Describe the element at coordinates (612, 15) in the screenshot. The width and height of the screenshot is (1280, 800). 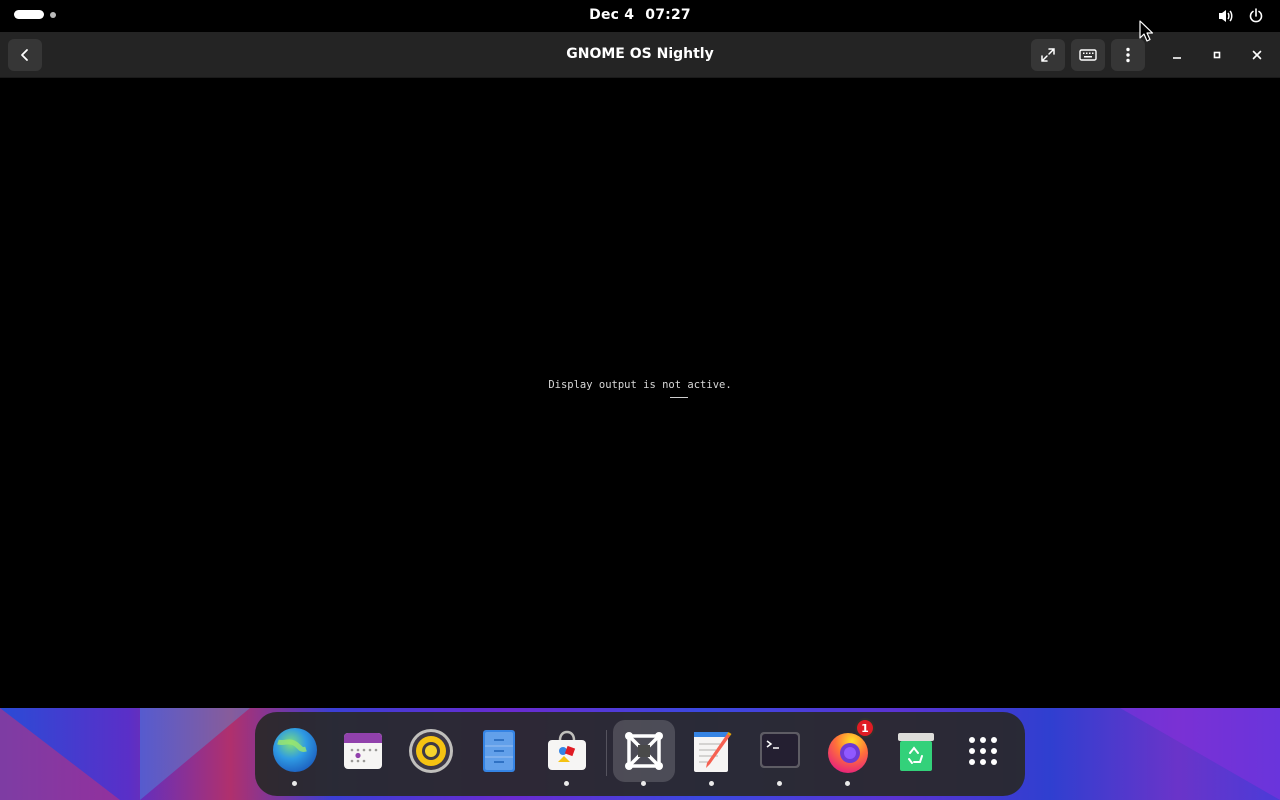
I see `clock-date: Dec 4` at that location.